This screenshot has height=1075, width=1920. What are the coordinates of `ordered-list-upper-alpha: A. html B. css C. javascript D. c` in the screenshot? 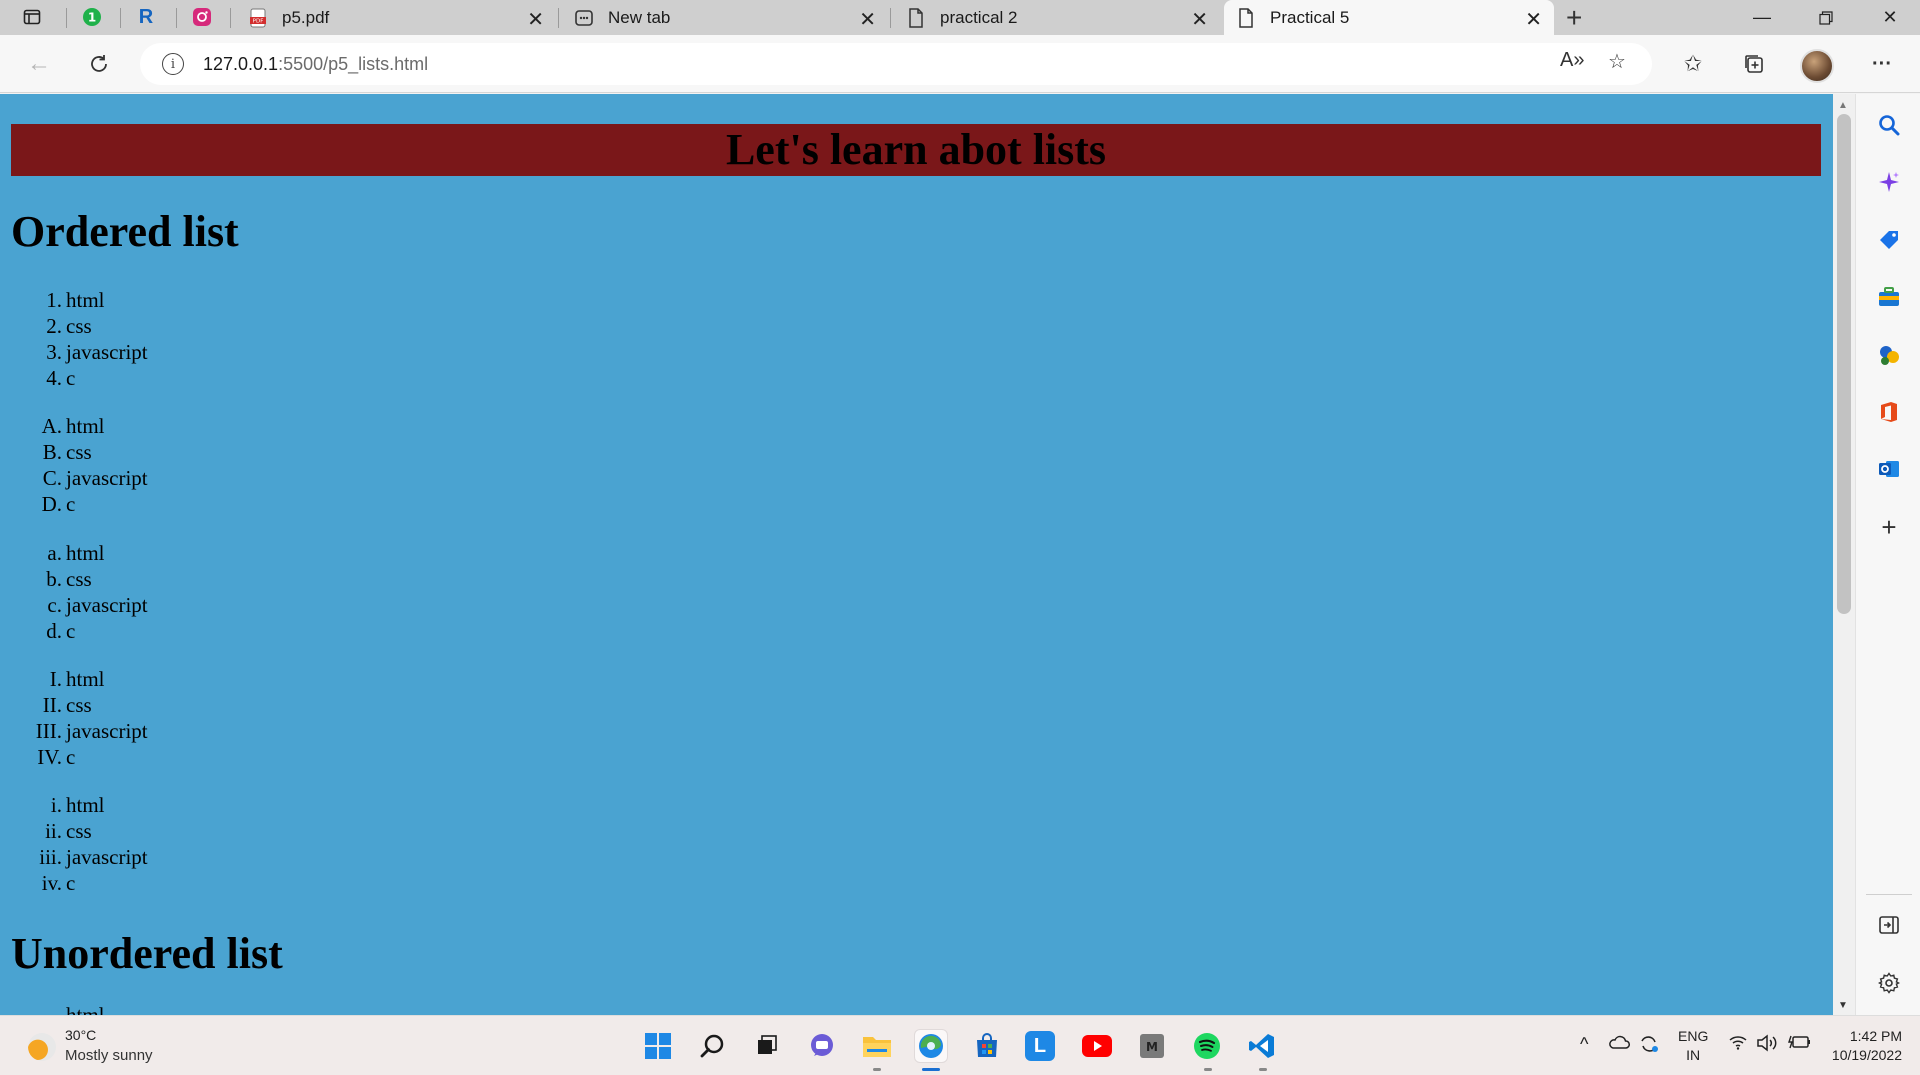 It's located at (200, 465).